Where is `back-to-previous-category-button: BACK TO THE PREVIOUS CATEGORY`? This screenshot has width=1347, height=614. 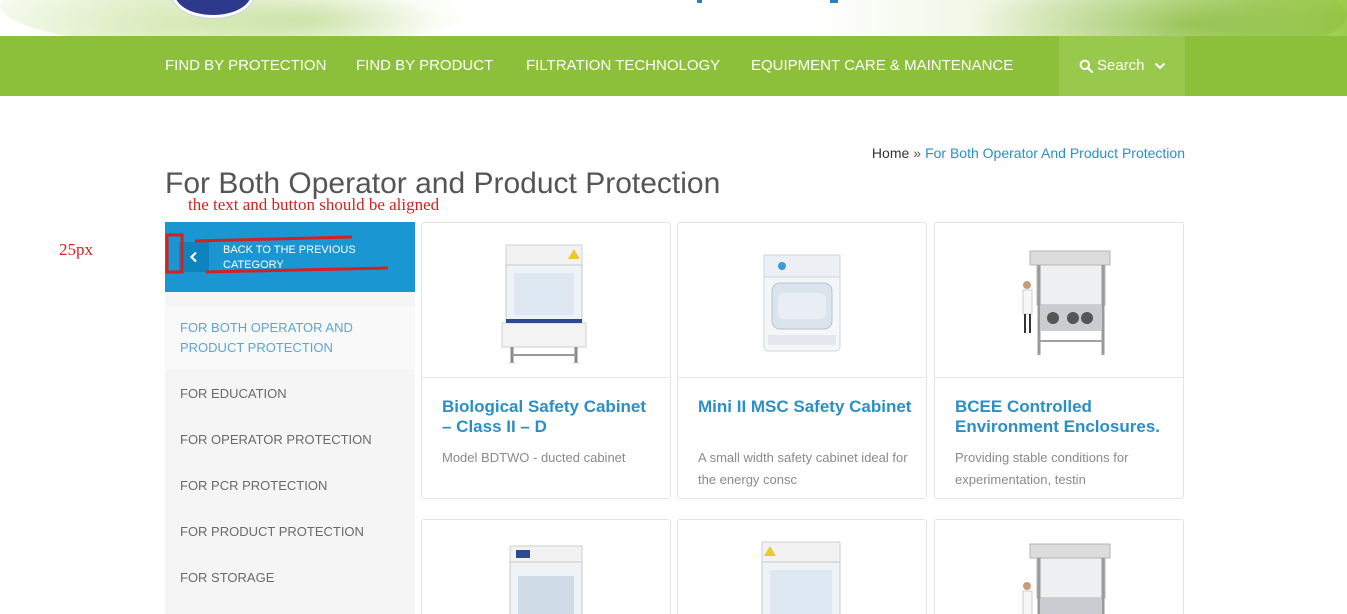
back-to-previous-category-button: BACK TO THE PREVIOUS CATEGORY is located at coordinates (290, 257).